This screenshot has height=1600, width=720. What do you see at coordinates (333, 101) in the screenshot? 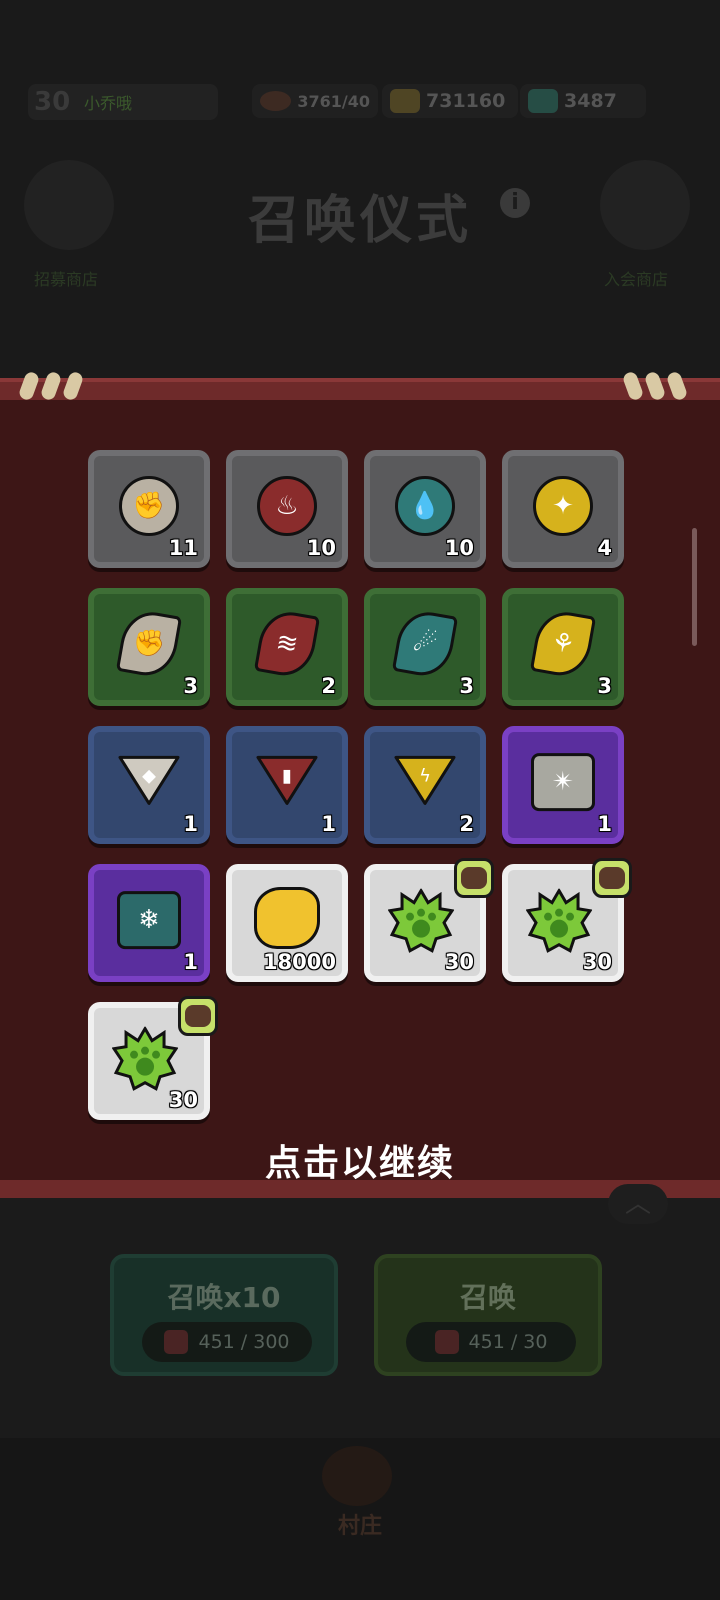
I see `resource-value: 3761/40` at bounding box center [333, 101].